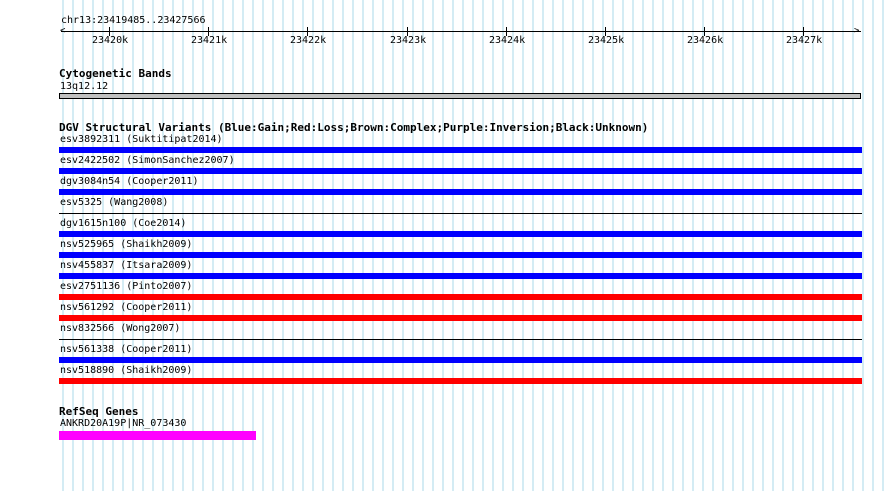 The image size is (890, 491). I want to click on ruler-tick-label: 23427k, so click(804, 40).